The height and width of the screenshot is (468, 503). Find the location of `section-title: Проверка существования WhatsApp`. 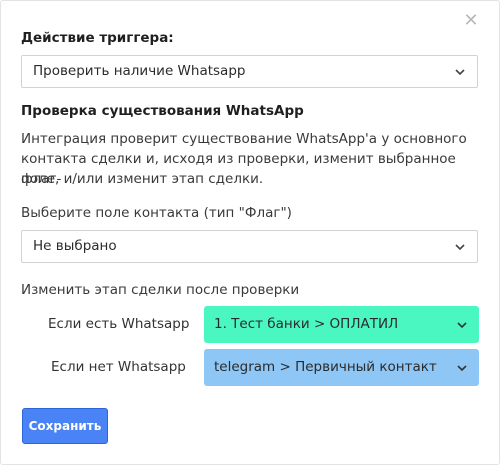

section-title: Проверка существования WhatsApp is located at coordinates (162, 111).